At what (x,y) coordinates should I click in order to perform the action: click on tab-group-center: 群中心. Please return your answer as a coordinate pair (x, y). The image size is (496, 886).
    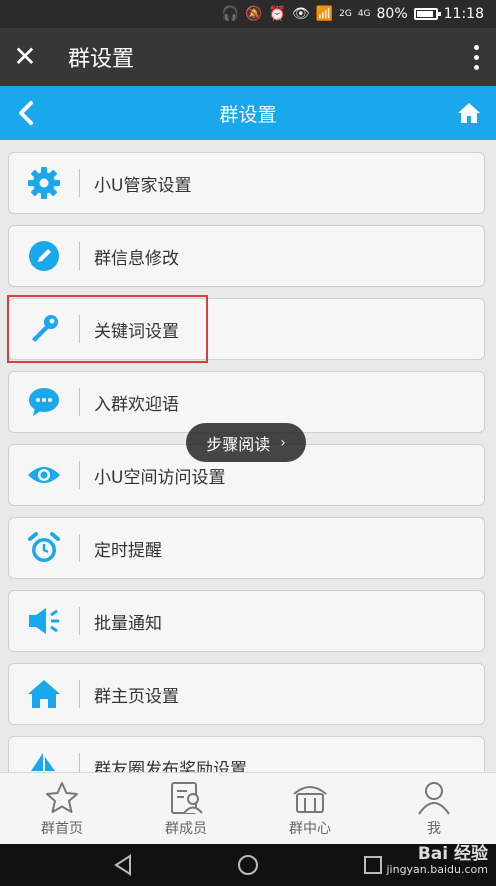
    Looking at the image, I should click on (310, 808).